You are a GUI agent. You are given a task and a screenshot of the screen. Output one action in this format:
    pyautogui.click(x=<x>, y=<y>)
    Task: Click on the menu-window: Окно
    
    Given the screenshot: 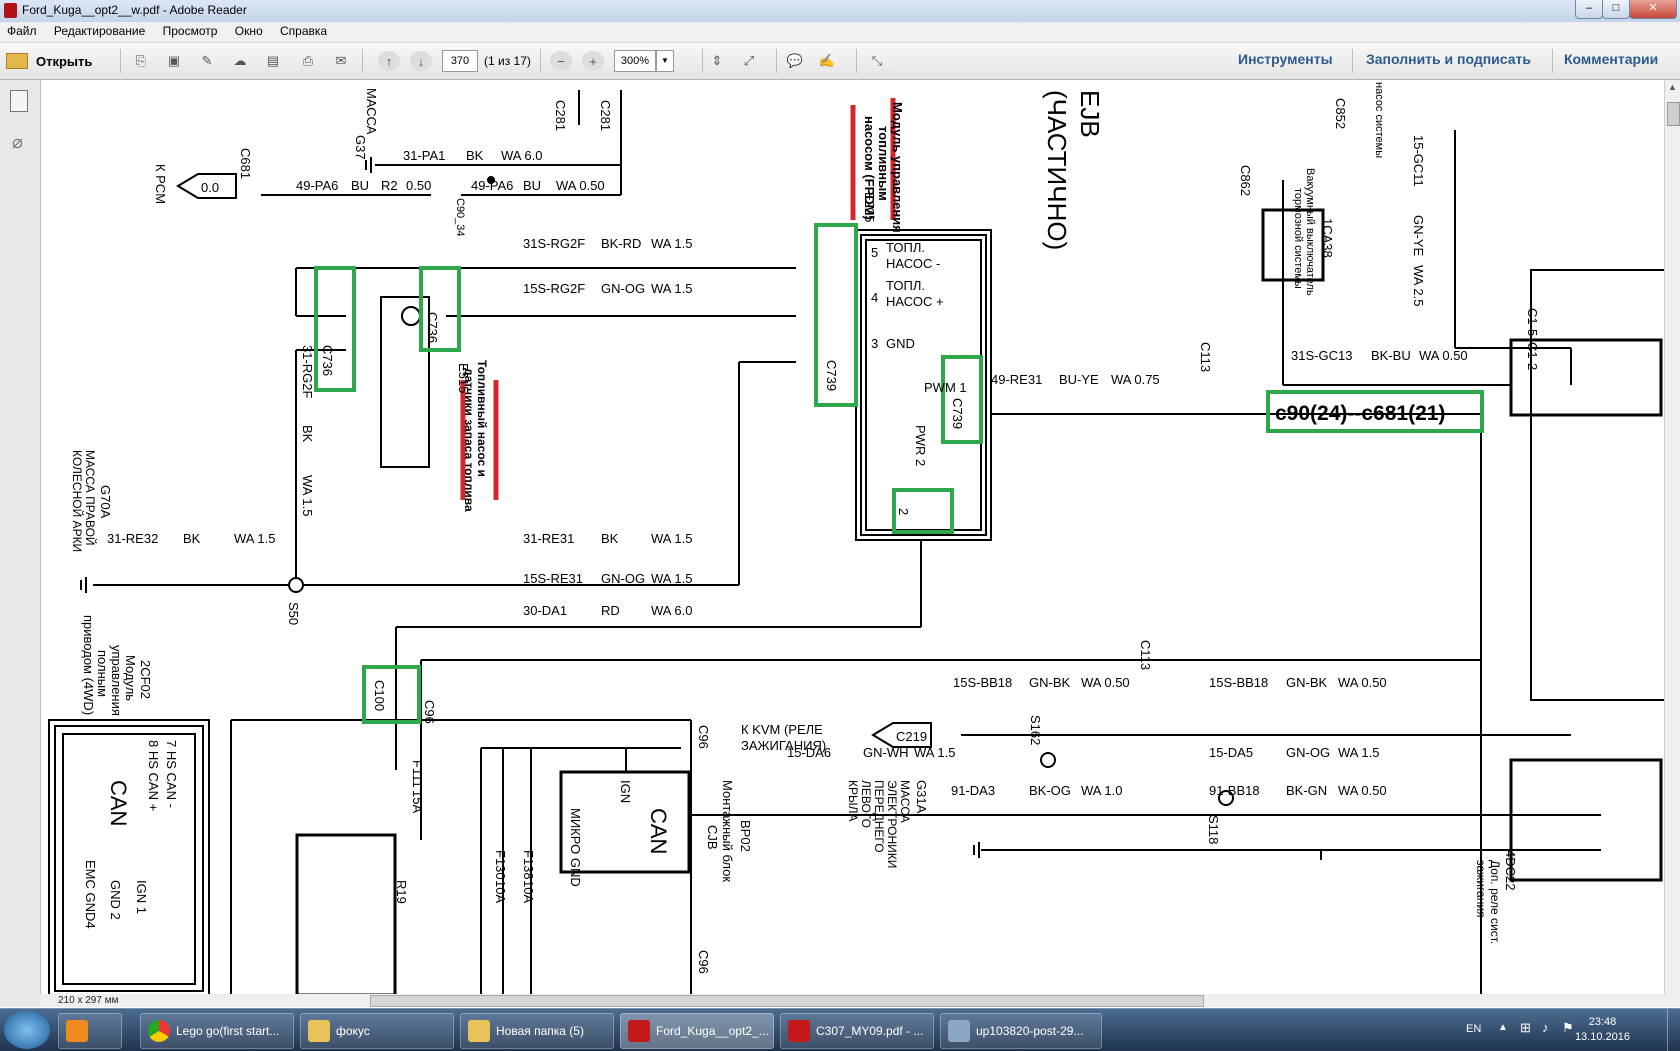 What is the action you would take?
    pyautogui.click(x=249, y=30)
    